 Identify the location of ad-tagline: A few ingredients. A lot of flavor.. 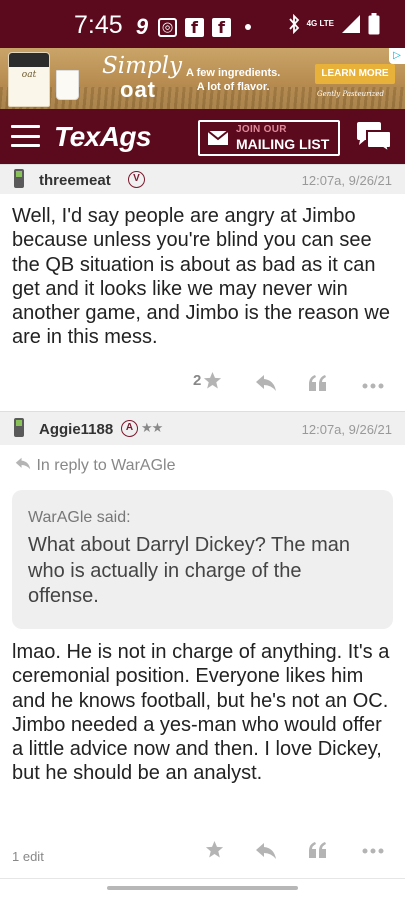
(233, 80).